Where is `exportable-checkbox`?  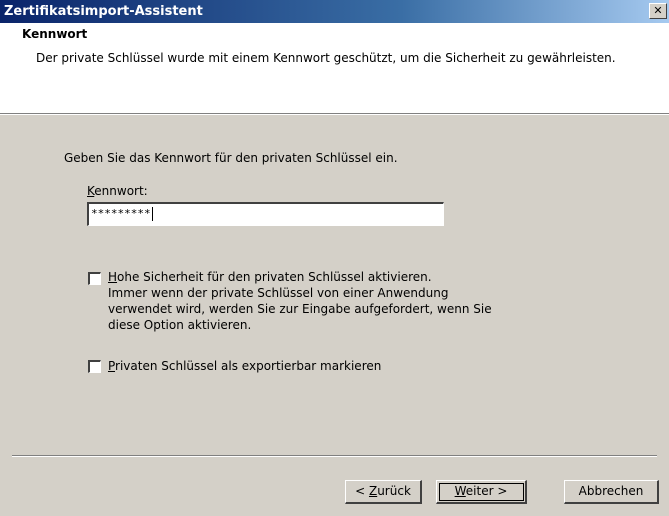
exportable-checkbox is located at coordinates (94, 366).